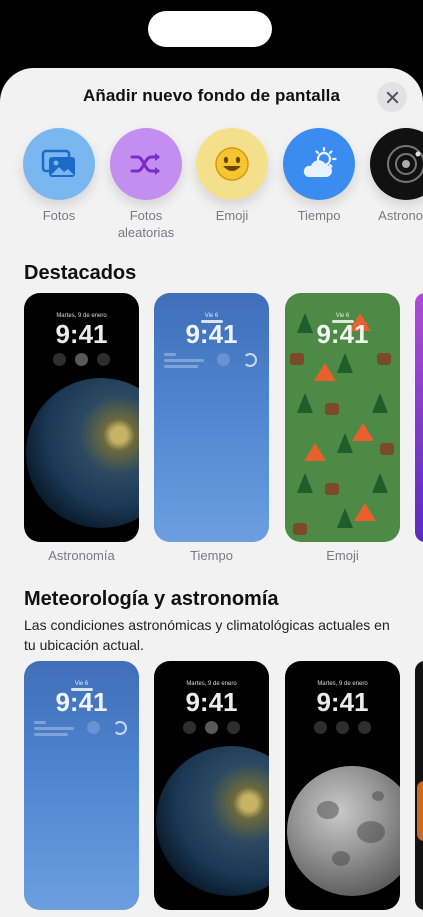  Describe the element at coordinates (342, 555) in the screenshot. I see `wallpaper-card-label: Emoji` at that location.